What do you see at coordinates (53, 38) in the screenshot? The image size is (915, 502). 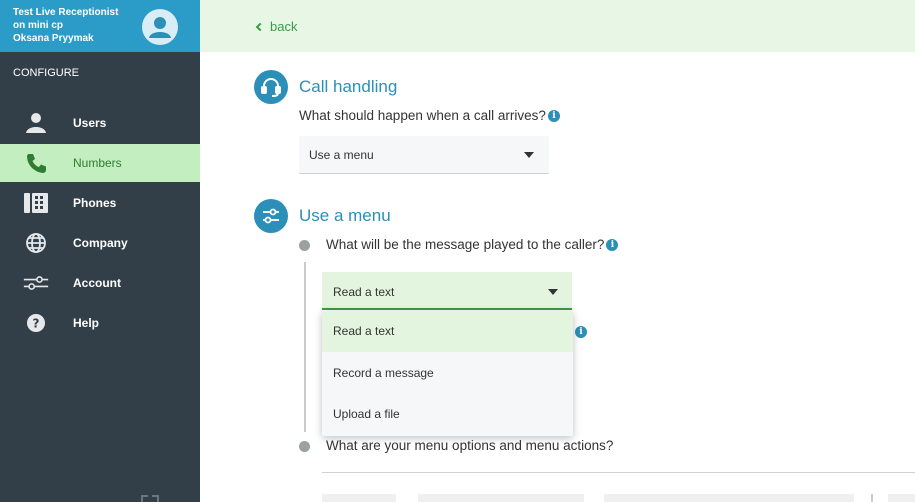 I see `account-user-name: Oksana Pryymak` at bounding box center [53, 38].